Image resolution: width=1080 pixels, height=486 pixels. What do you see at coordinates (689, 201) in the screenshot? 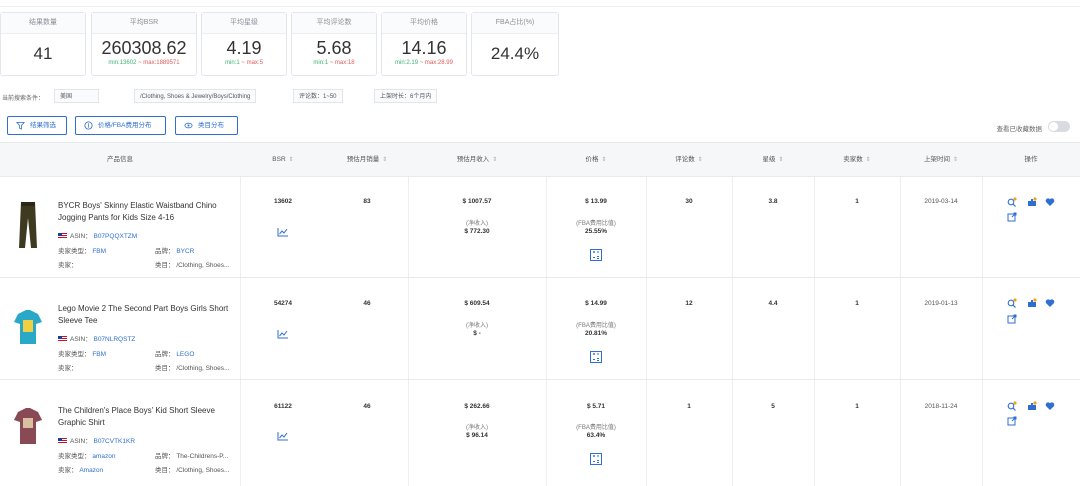
I see `review-count: 30` at bounding box center [689, 201].